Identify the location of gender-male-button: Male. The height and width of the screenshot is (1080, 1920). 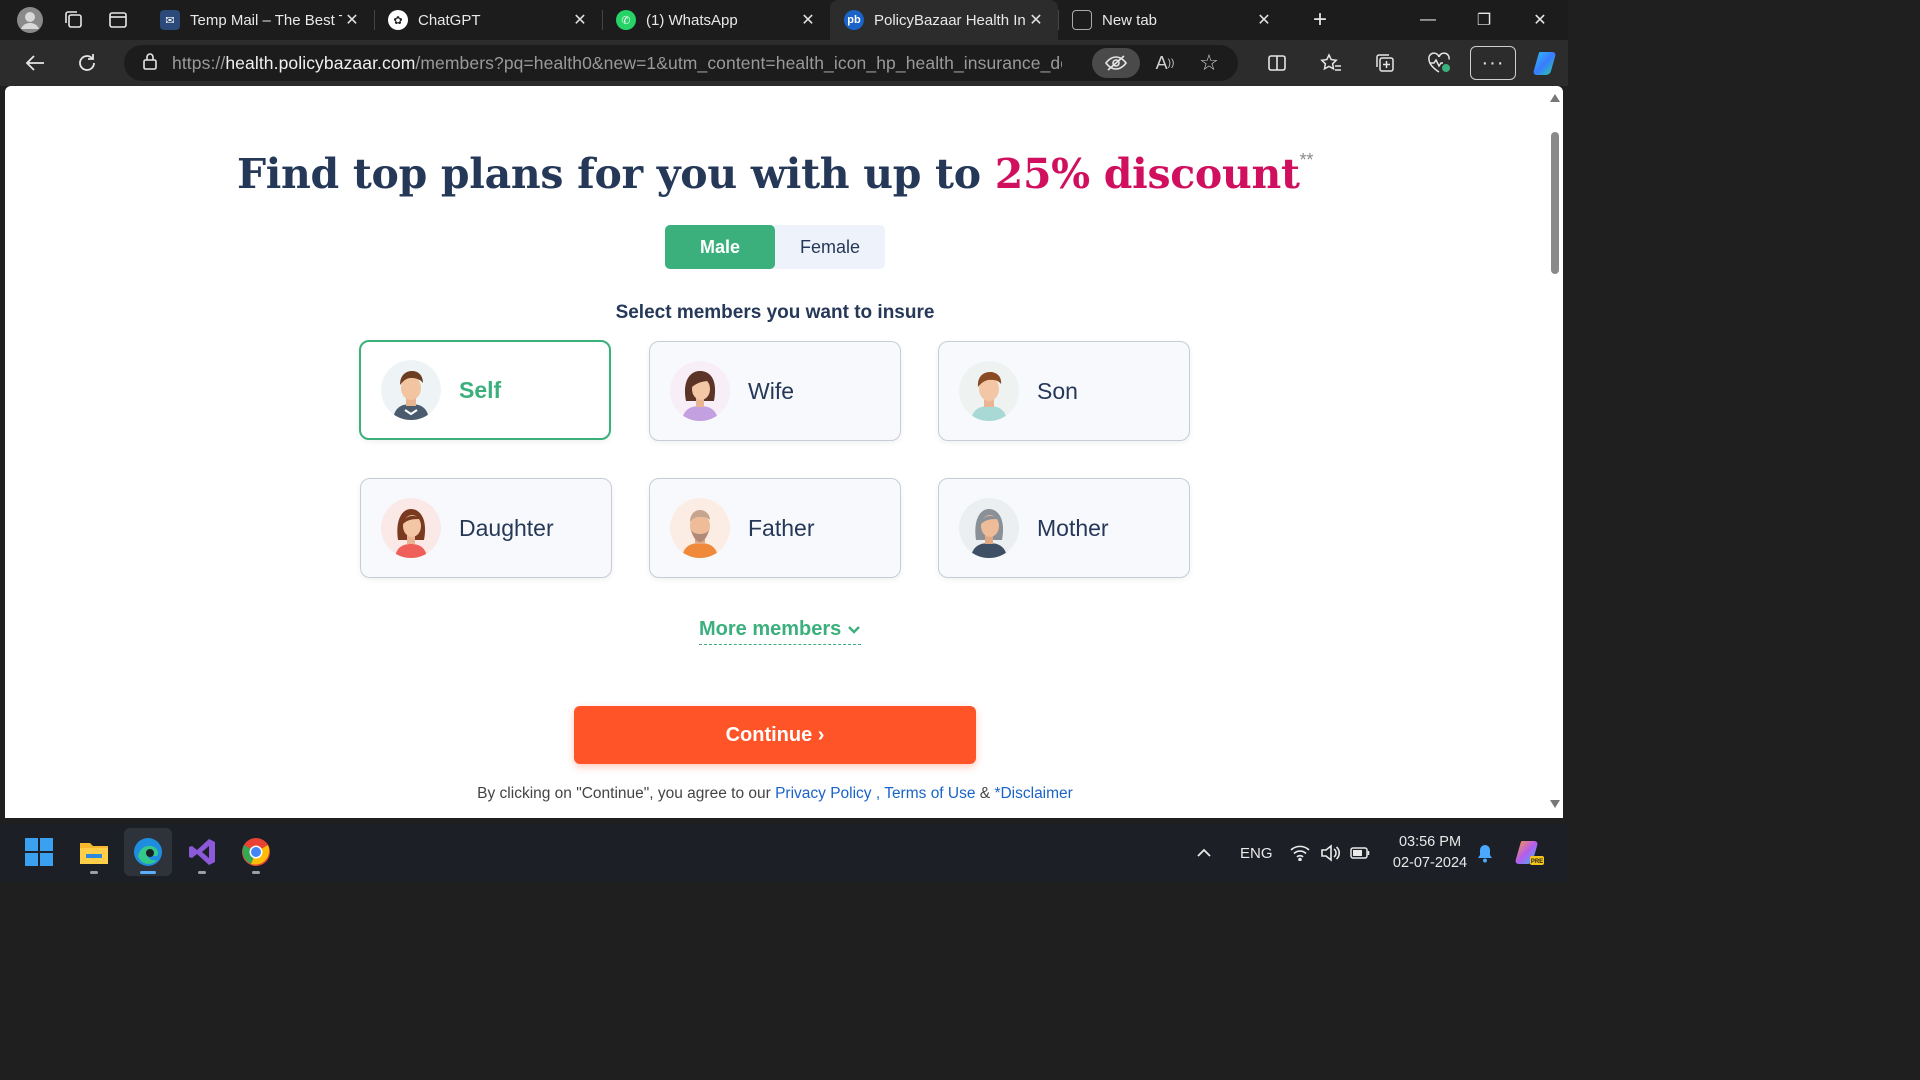
(720, 247).